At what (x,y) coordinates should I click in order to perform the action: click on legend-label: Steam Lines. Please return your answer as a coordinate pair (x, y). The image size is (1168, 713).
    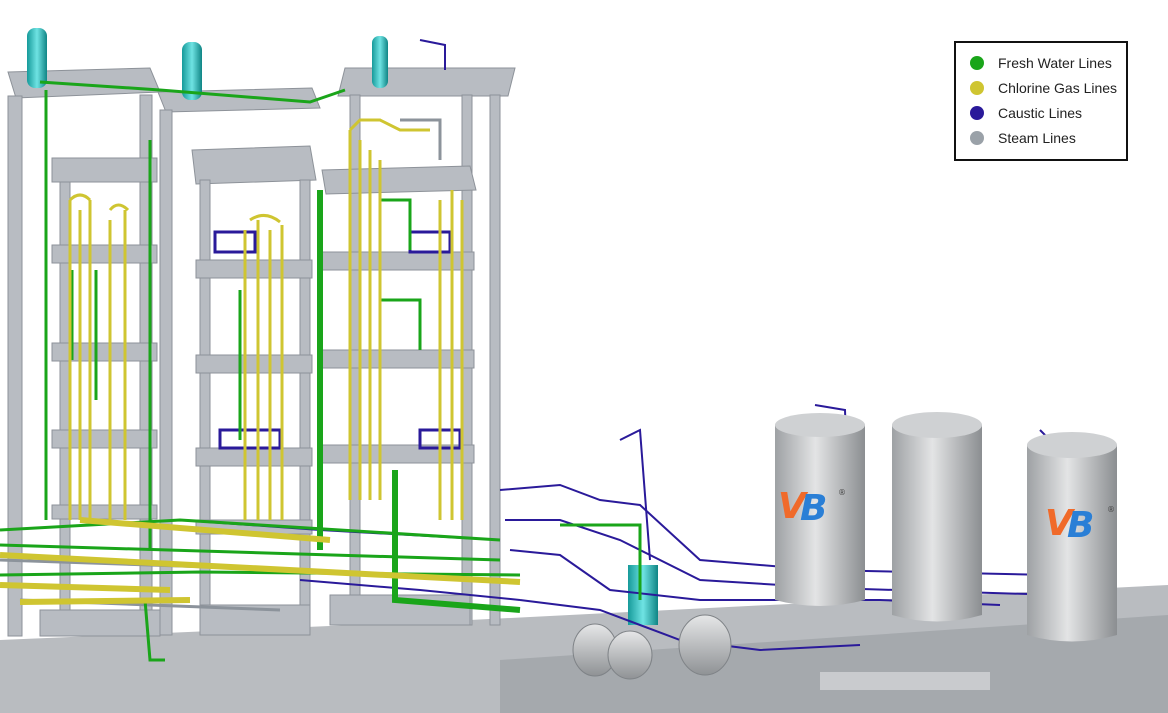
    Looking at the image, I should click on (1037, 137).